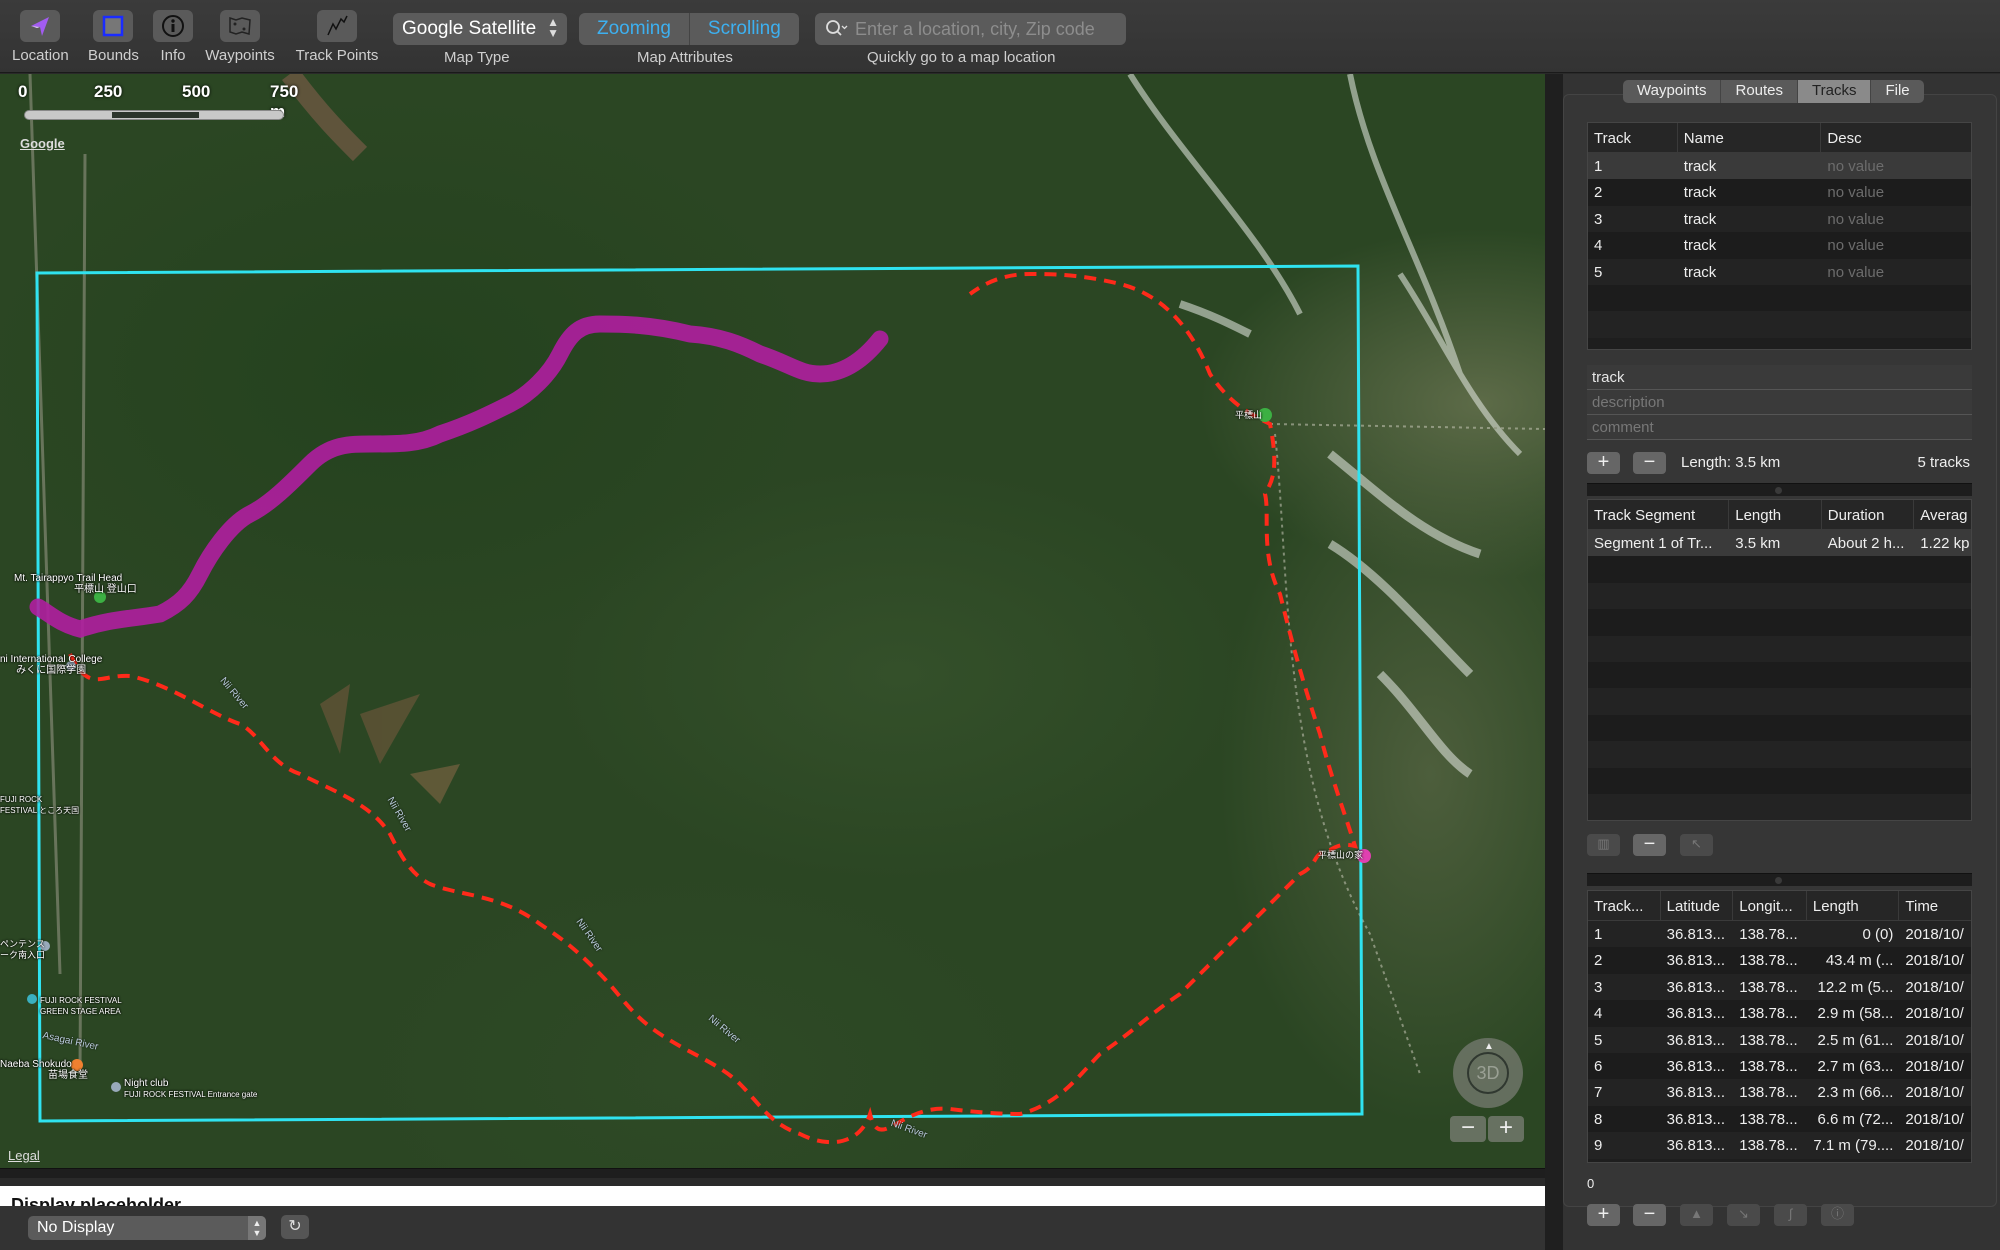 This screenshot has width=2000, height=1250. I want to click on track-row: 4 track no value, so click(1779, 245).